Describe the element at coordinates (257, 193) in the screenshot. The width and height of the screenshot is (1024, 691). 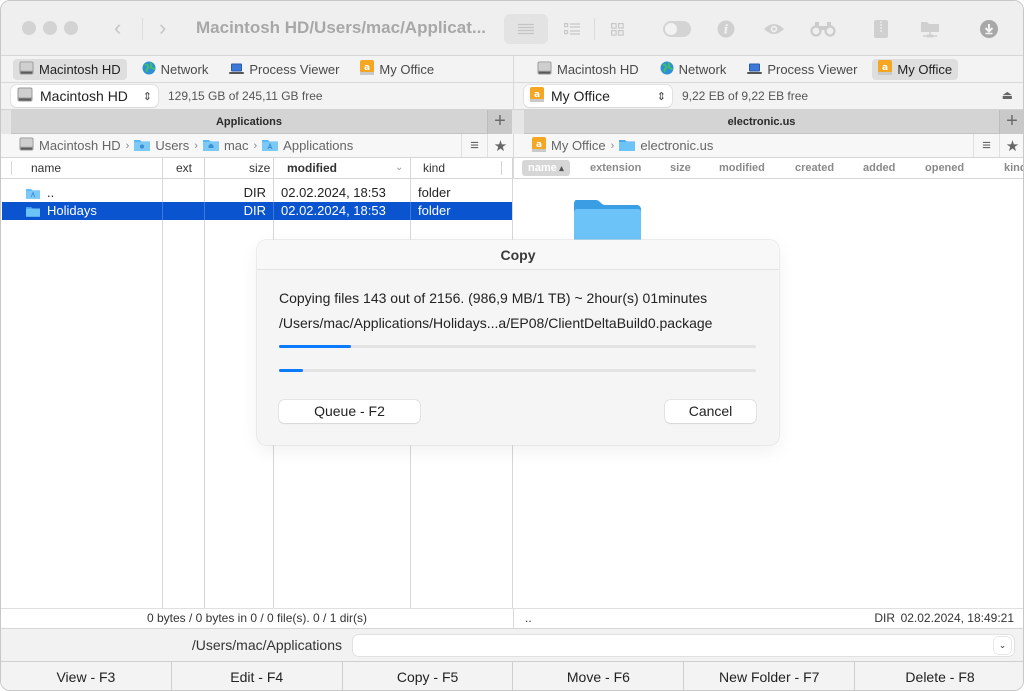
I see `table-row: .. DIR 02.02.2024, 18:53 folder` at that location.